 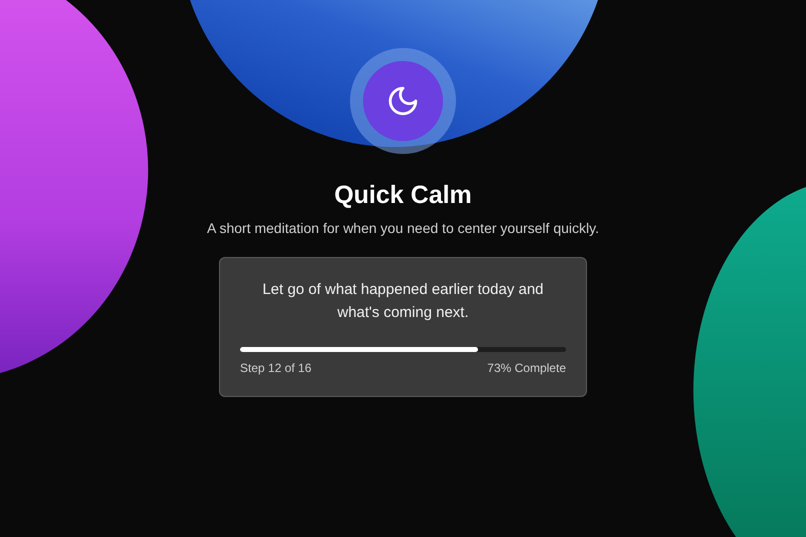 What do you see at coordinates (403, 301) in the screenshot?
I see `step-prompt: Let go of what happened earlier today and what's coming next.` at bounding box center [403, 301].